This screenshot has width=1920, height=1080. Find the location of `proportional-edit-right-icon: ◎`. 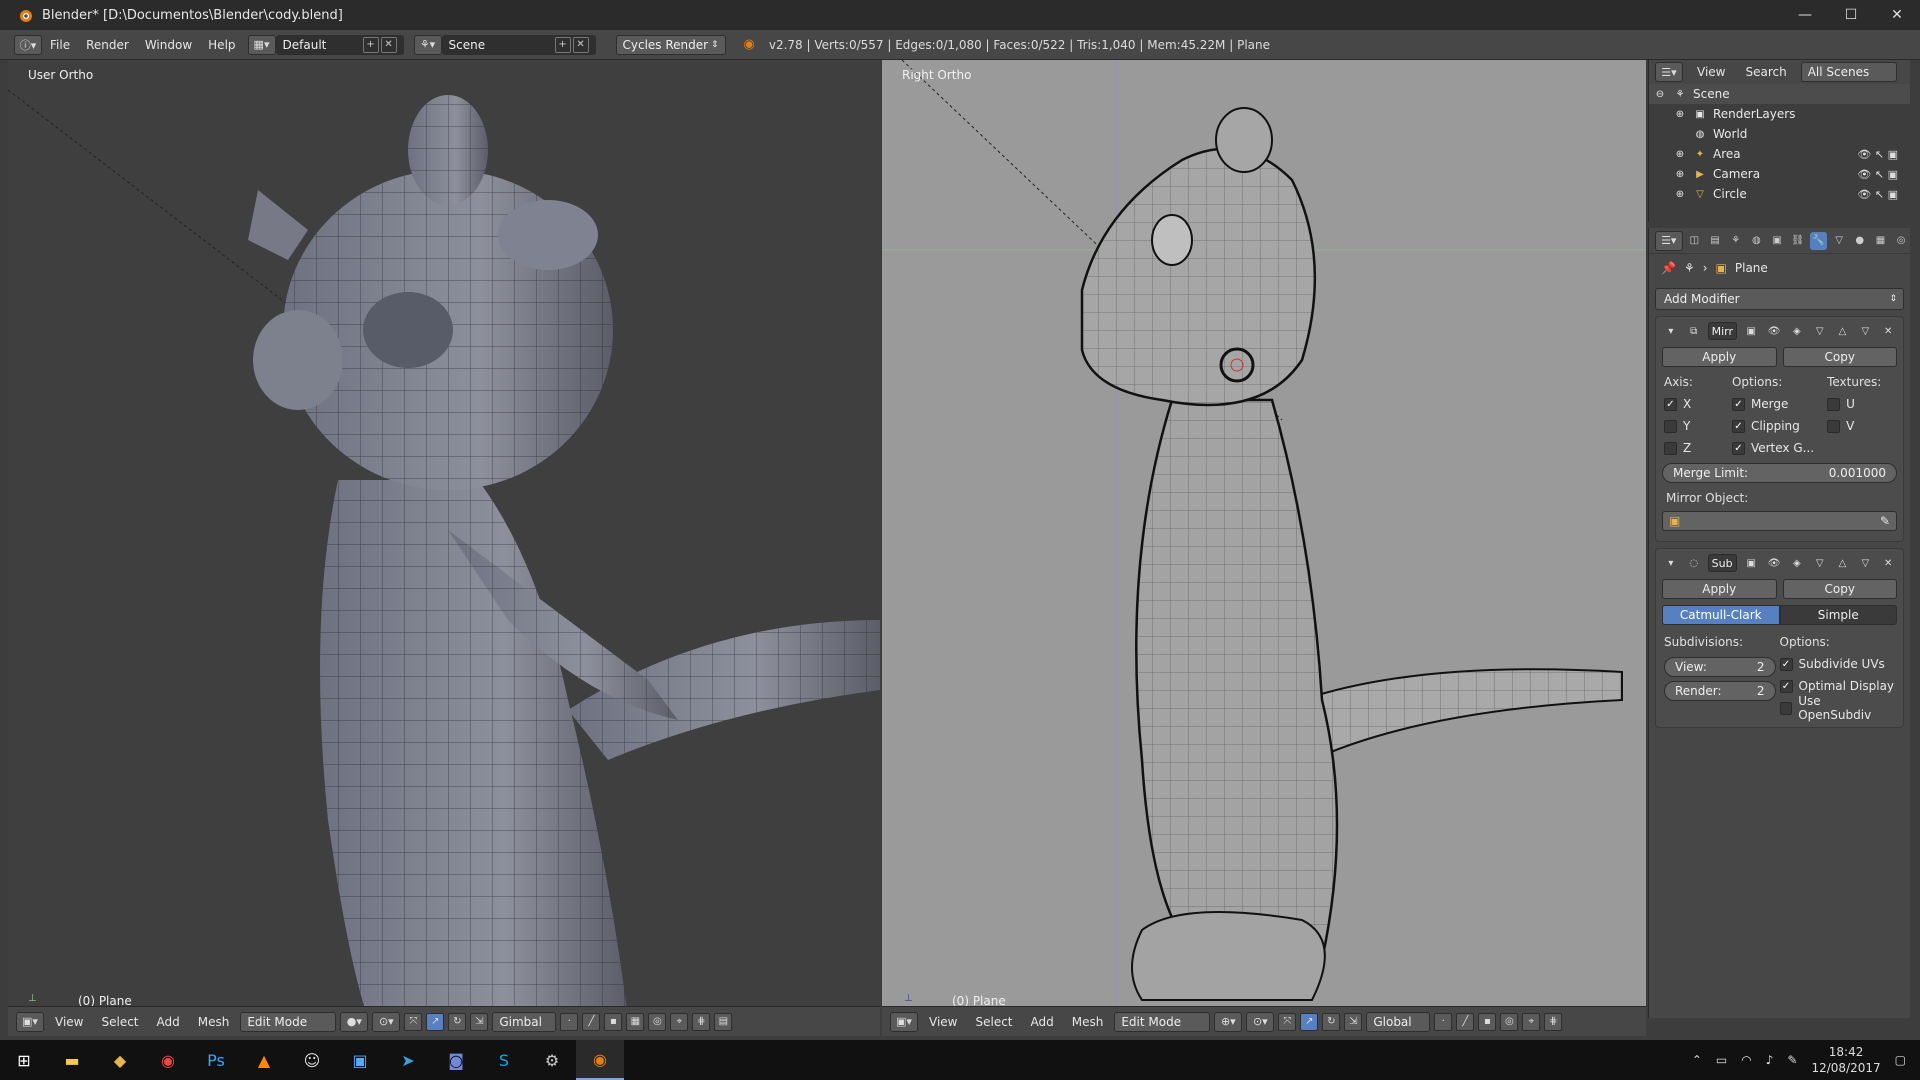

proportional-edit-right-icon: ◎ is located at coordinates (1509, 1021).